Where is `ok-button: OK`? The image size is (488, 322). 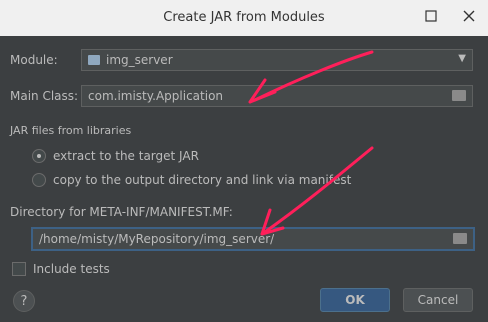
ok-button: OK is located at coordinates (355, 300).